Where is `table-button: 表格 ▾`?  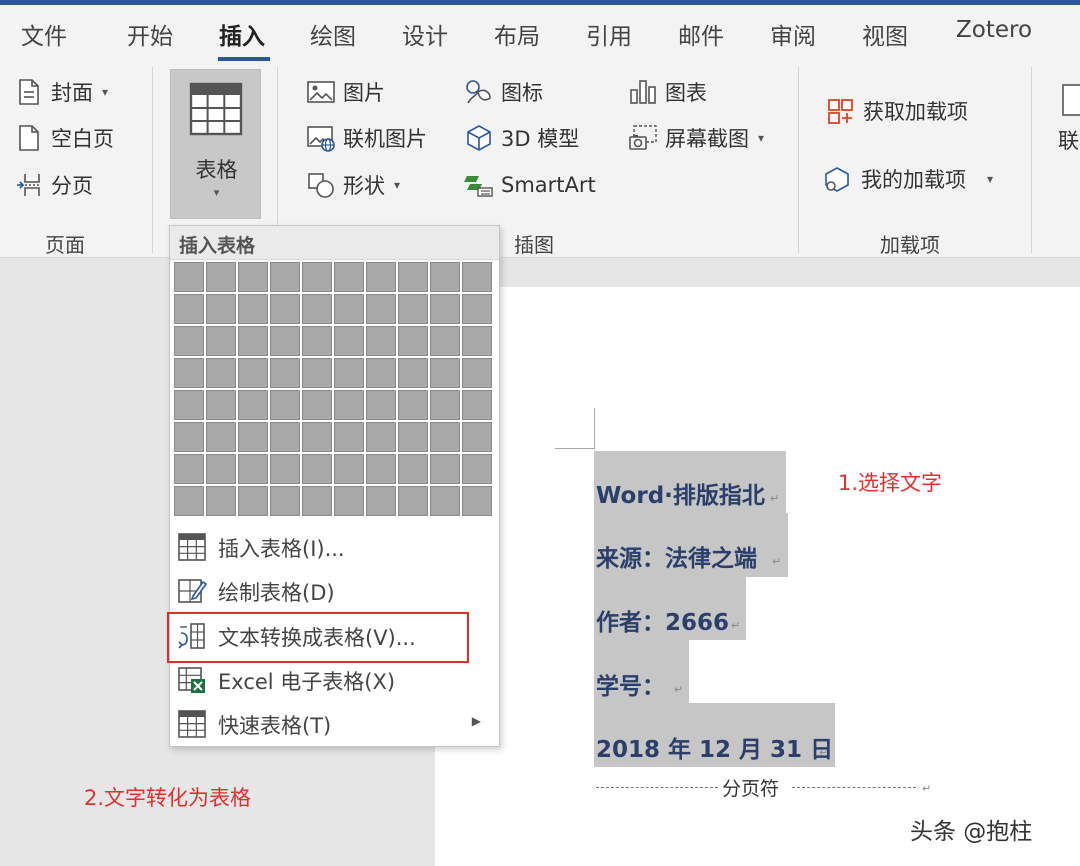
table-button: 表格 ▾ is located at coordinates (215, 144).